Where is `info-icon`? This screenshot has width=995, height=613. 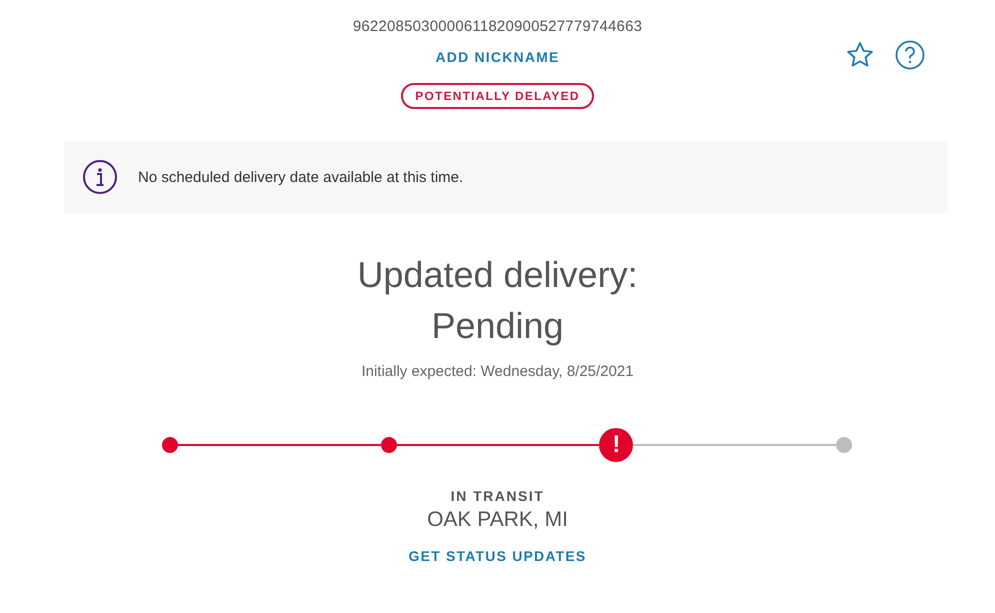 info-icon is located at coordinates (100, 177).